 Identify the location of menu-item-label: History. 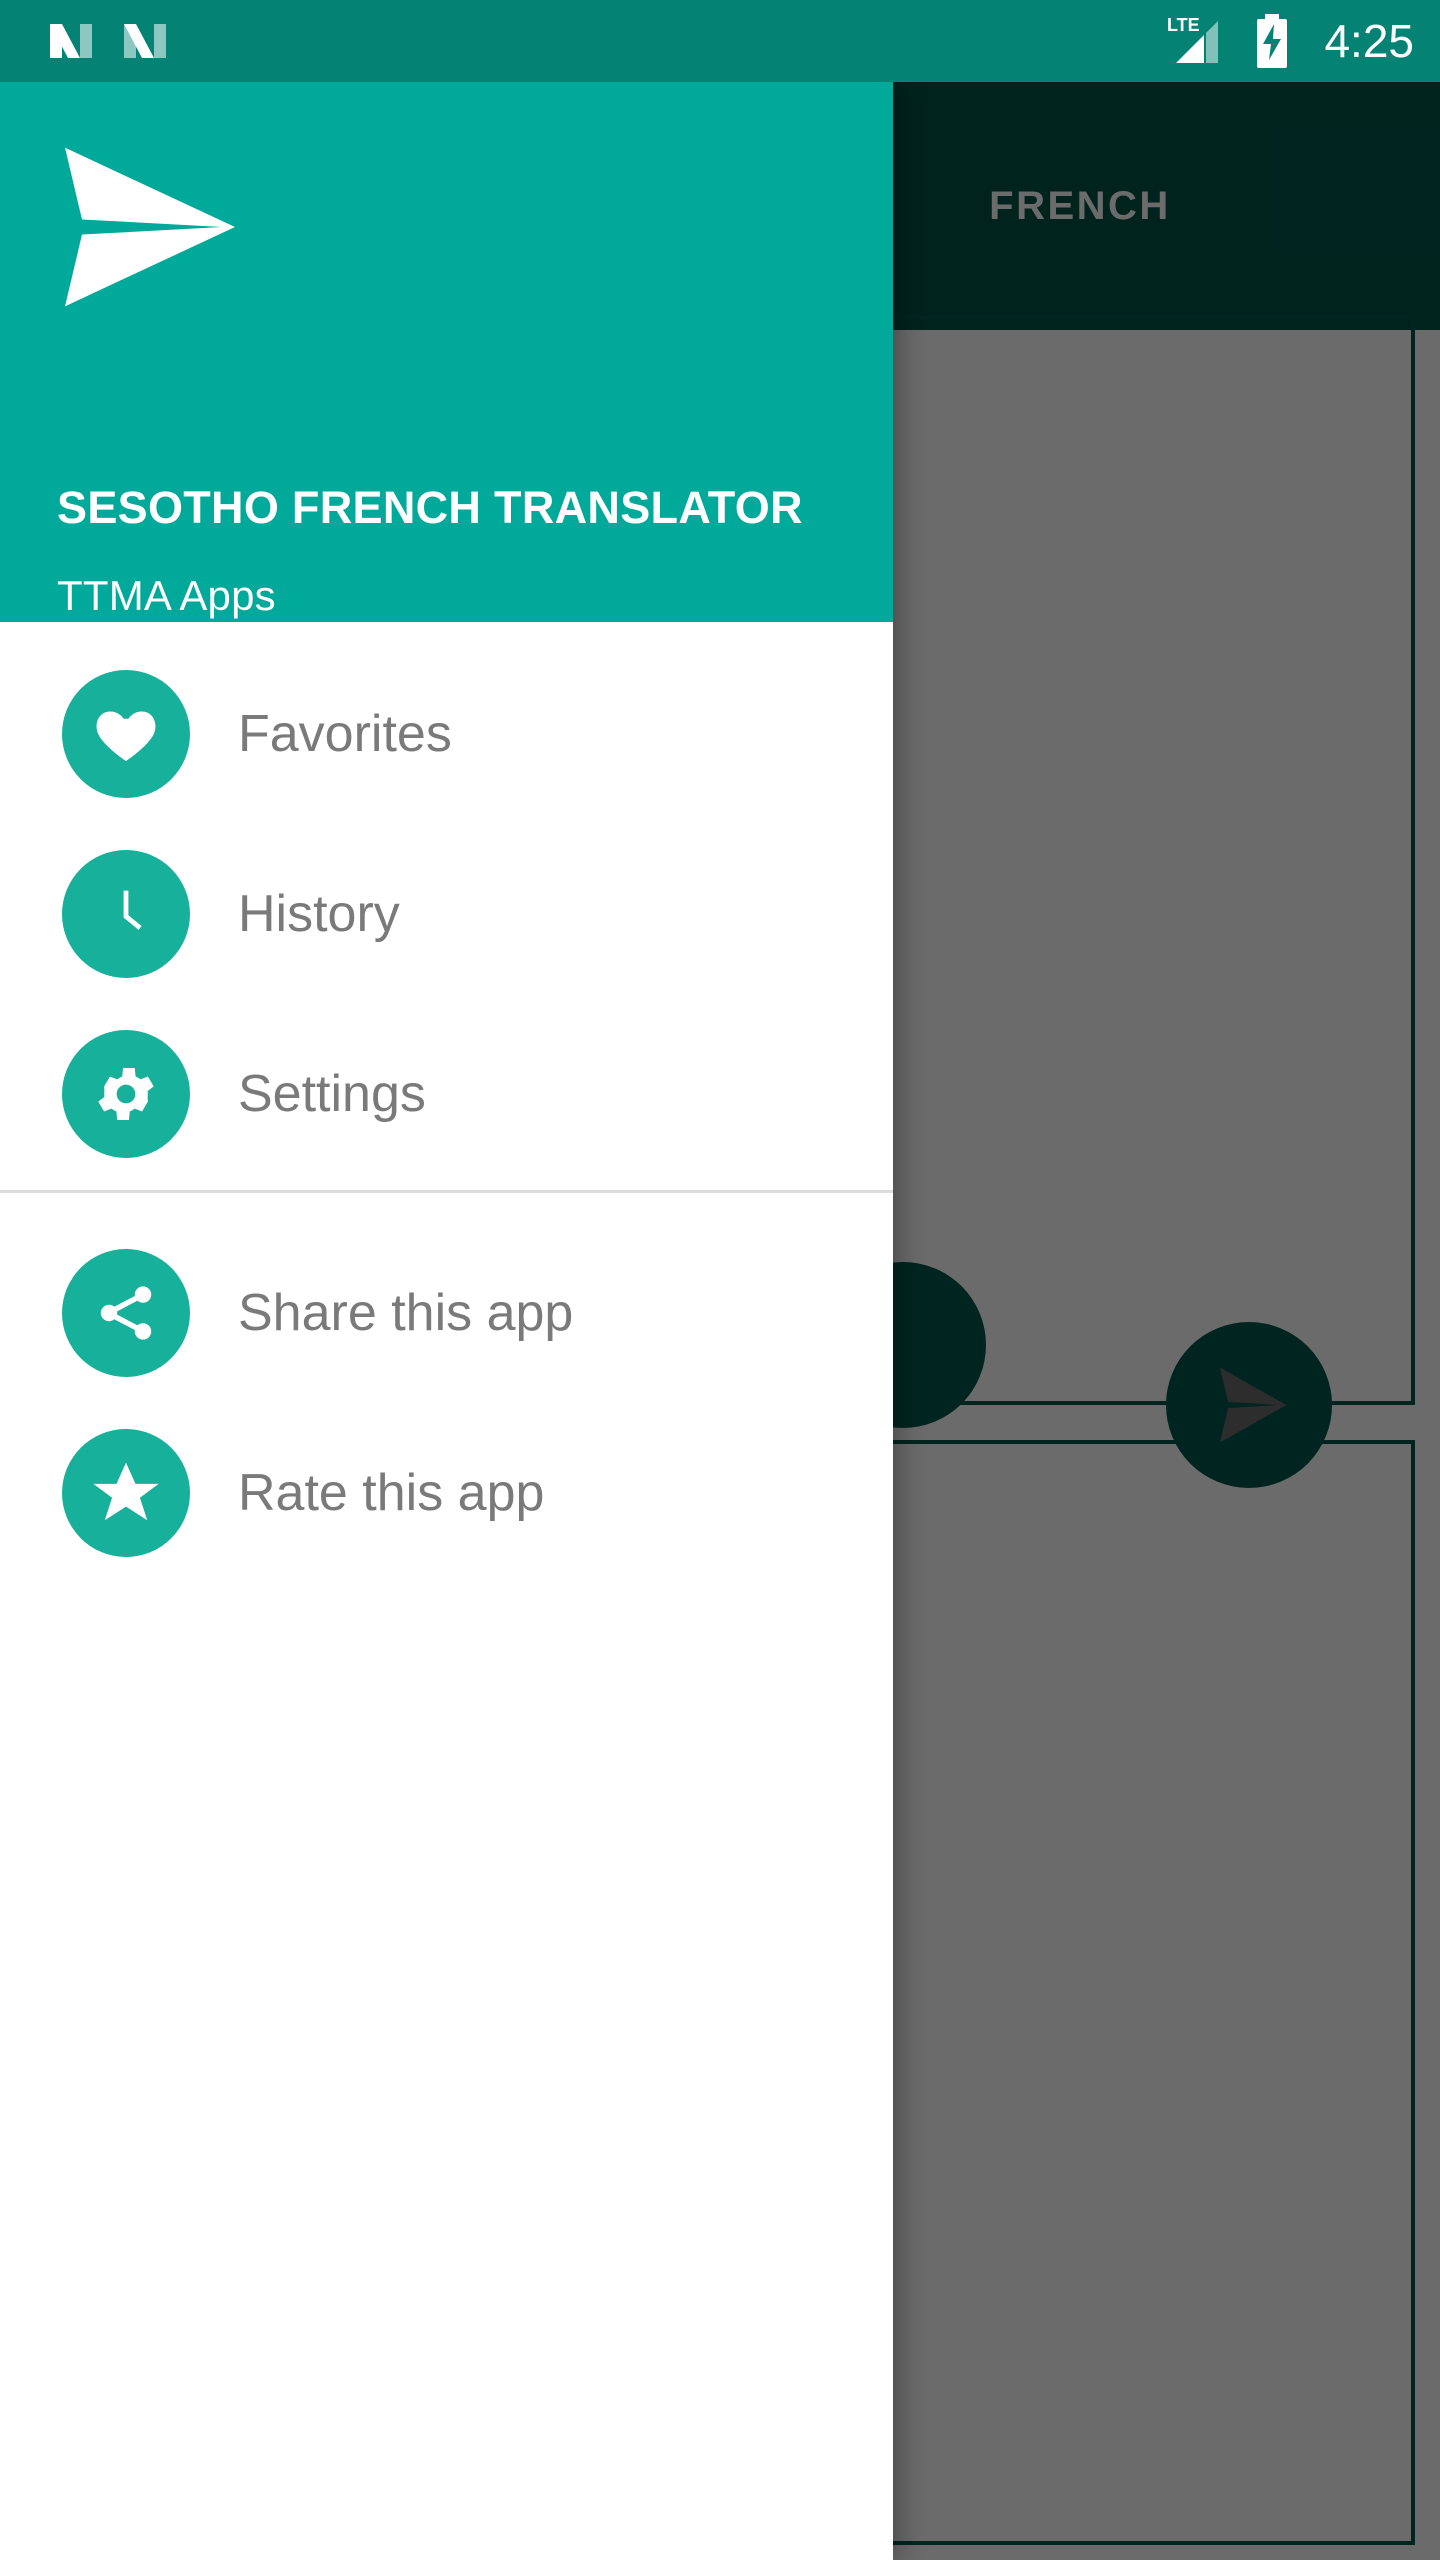
(319, 914).